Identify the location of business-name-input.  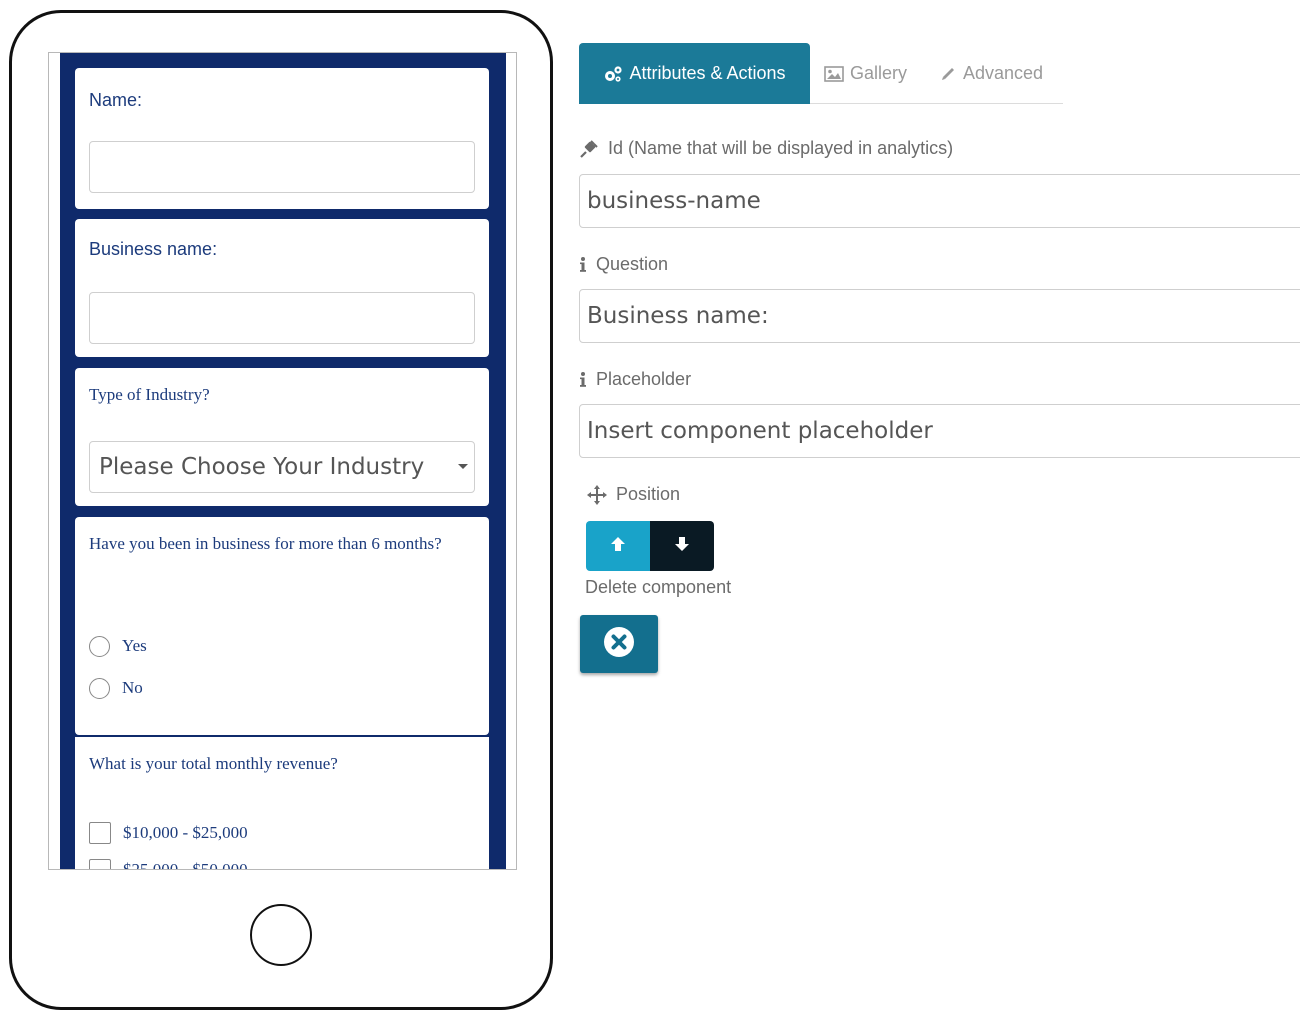
(282, 318).